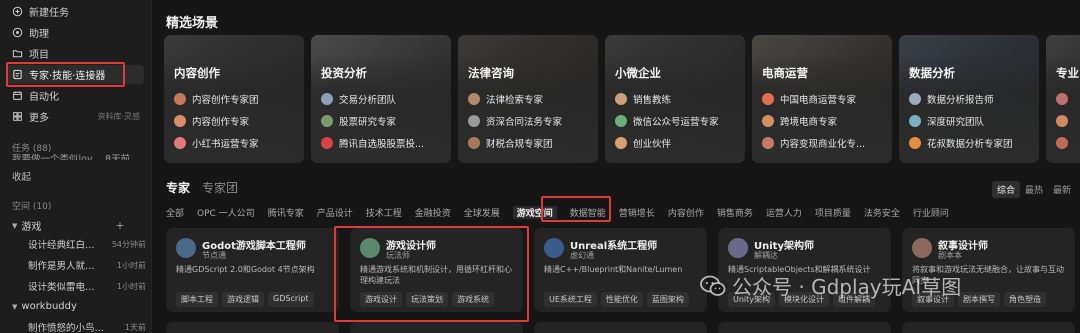  I want to click on nav-label: 项目, so click(39, 55).